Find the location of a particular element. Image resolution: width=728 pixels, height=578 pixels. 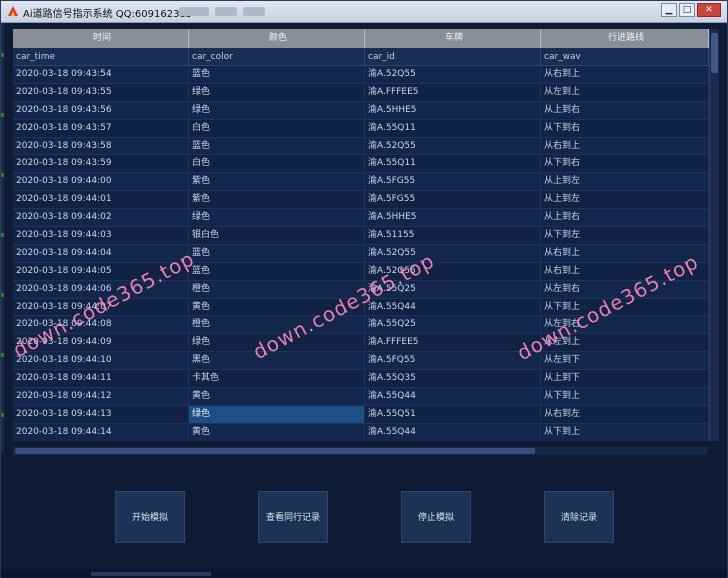

cell-color: 白色 is located at coordinates (277, 128).